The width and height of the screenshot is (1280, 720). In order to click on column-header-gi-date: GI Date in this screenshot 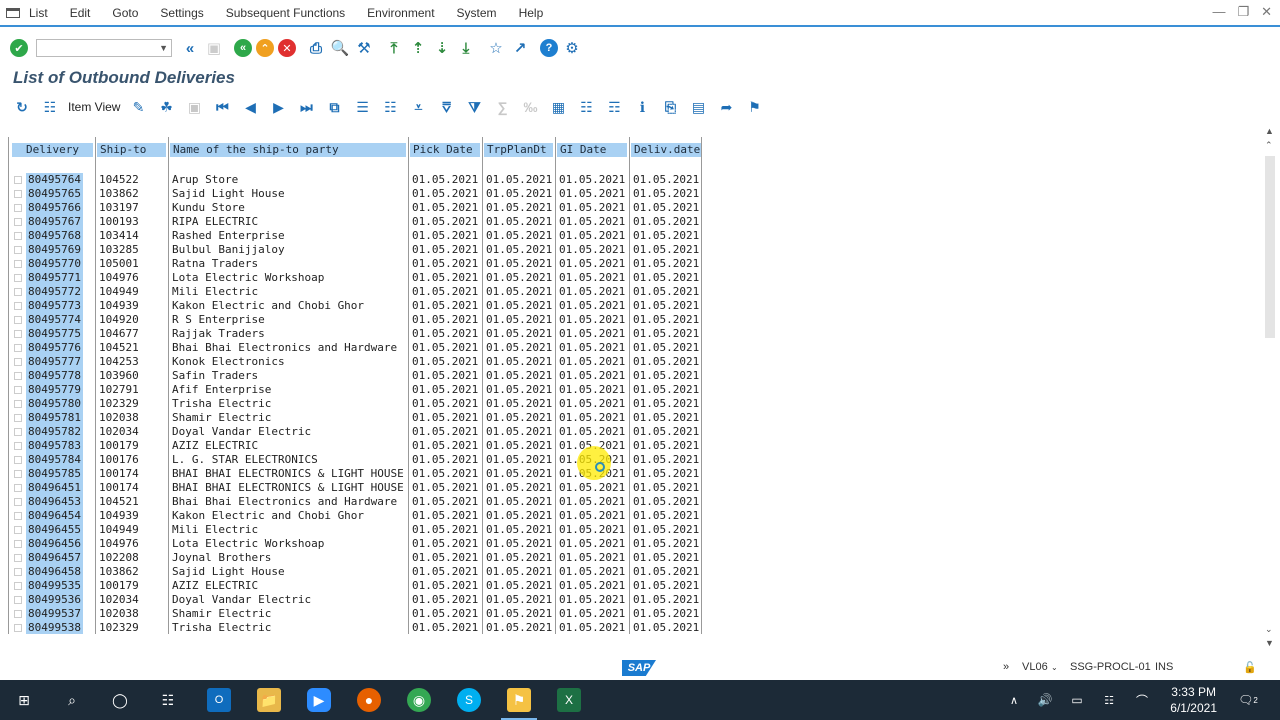, I will do `click(592, 150)`.